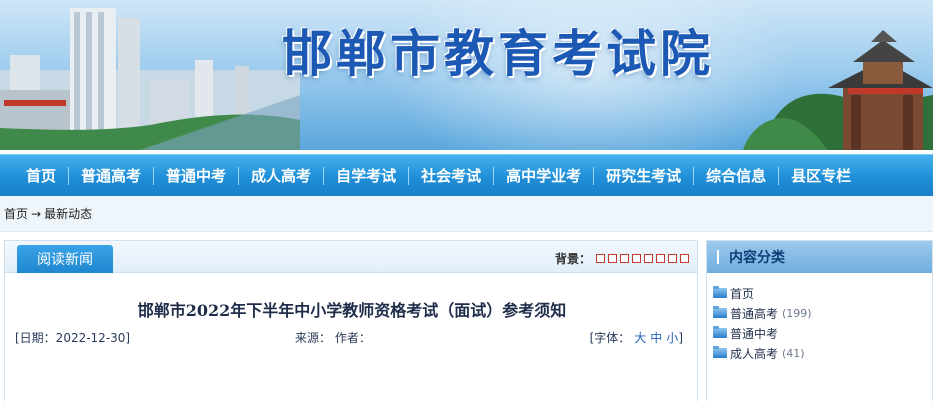 The height and width of the screenshot is (401, 933). I want to click on breadcrumb-home-link: 首页, so click(16, 213).